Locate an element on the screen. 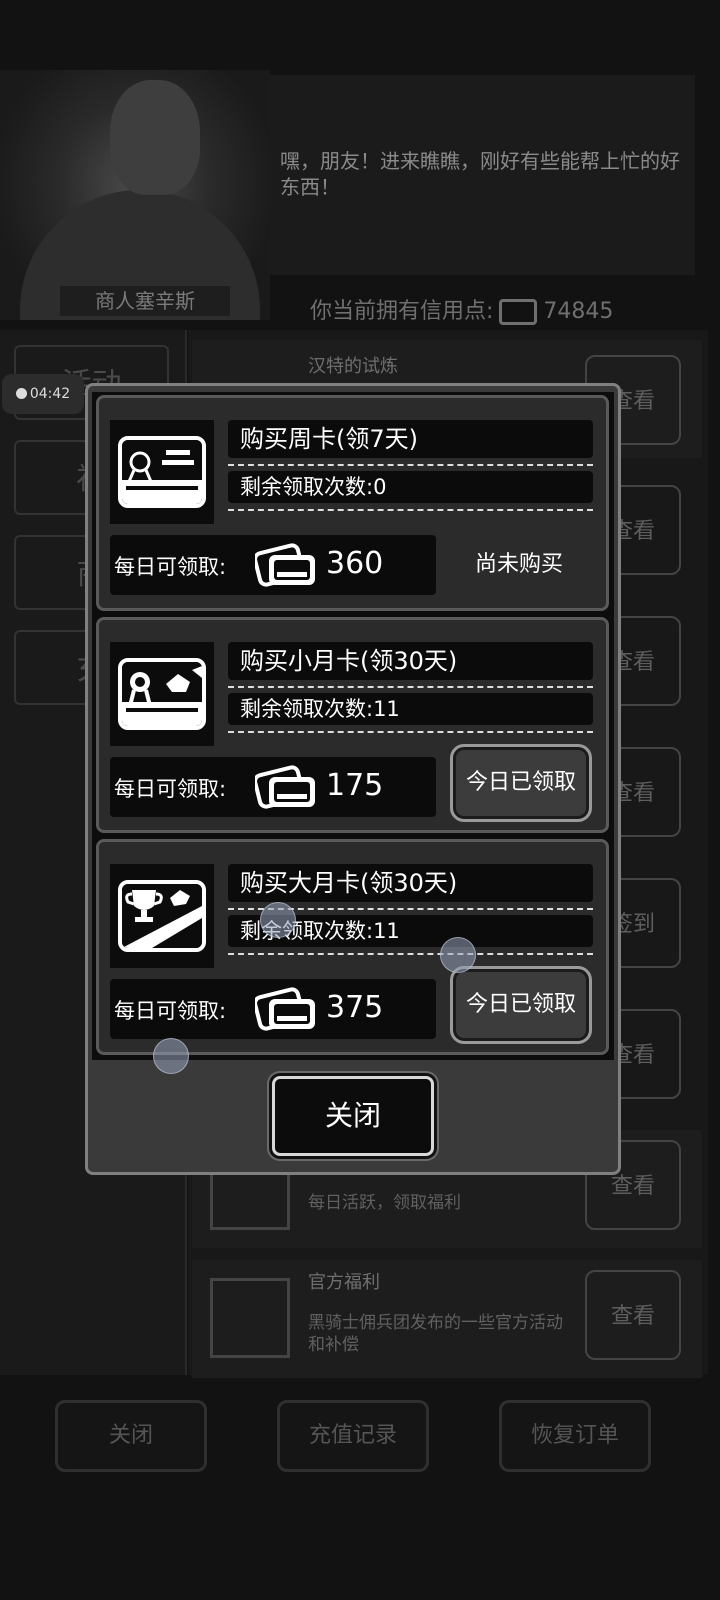 This screenshot has width=720, height=1600. clock-icon is located at coordinates (21, 393).